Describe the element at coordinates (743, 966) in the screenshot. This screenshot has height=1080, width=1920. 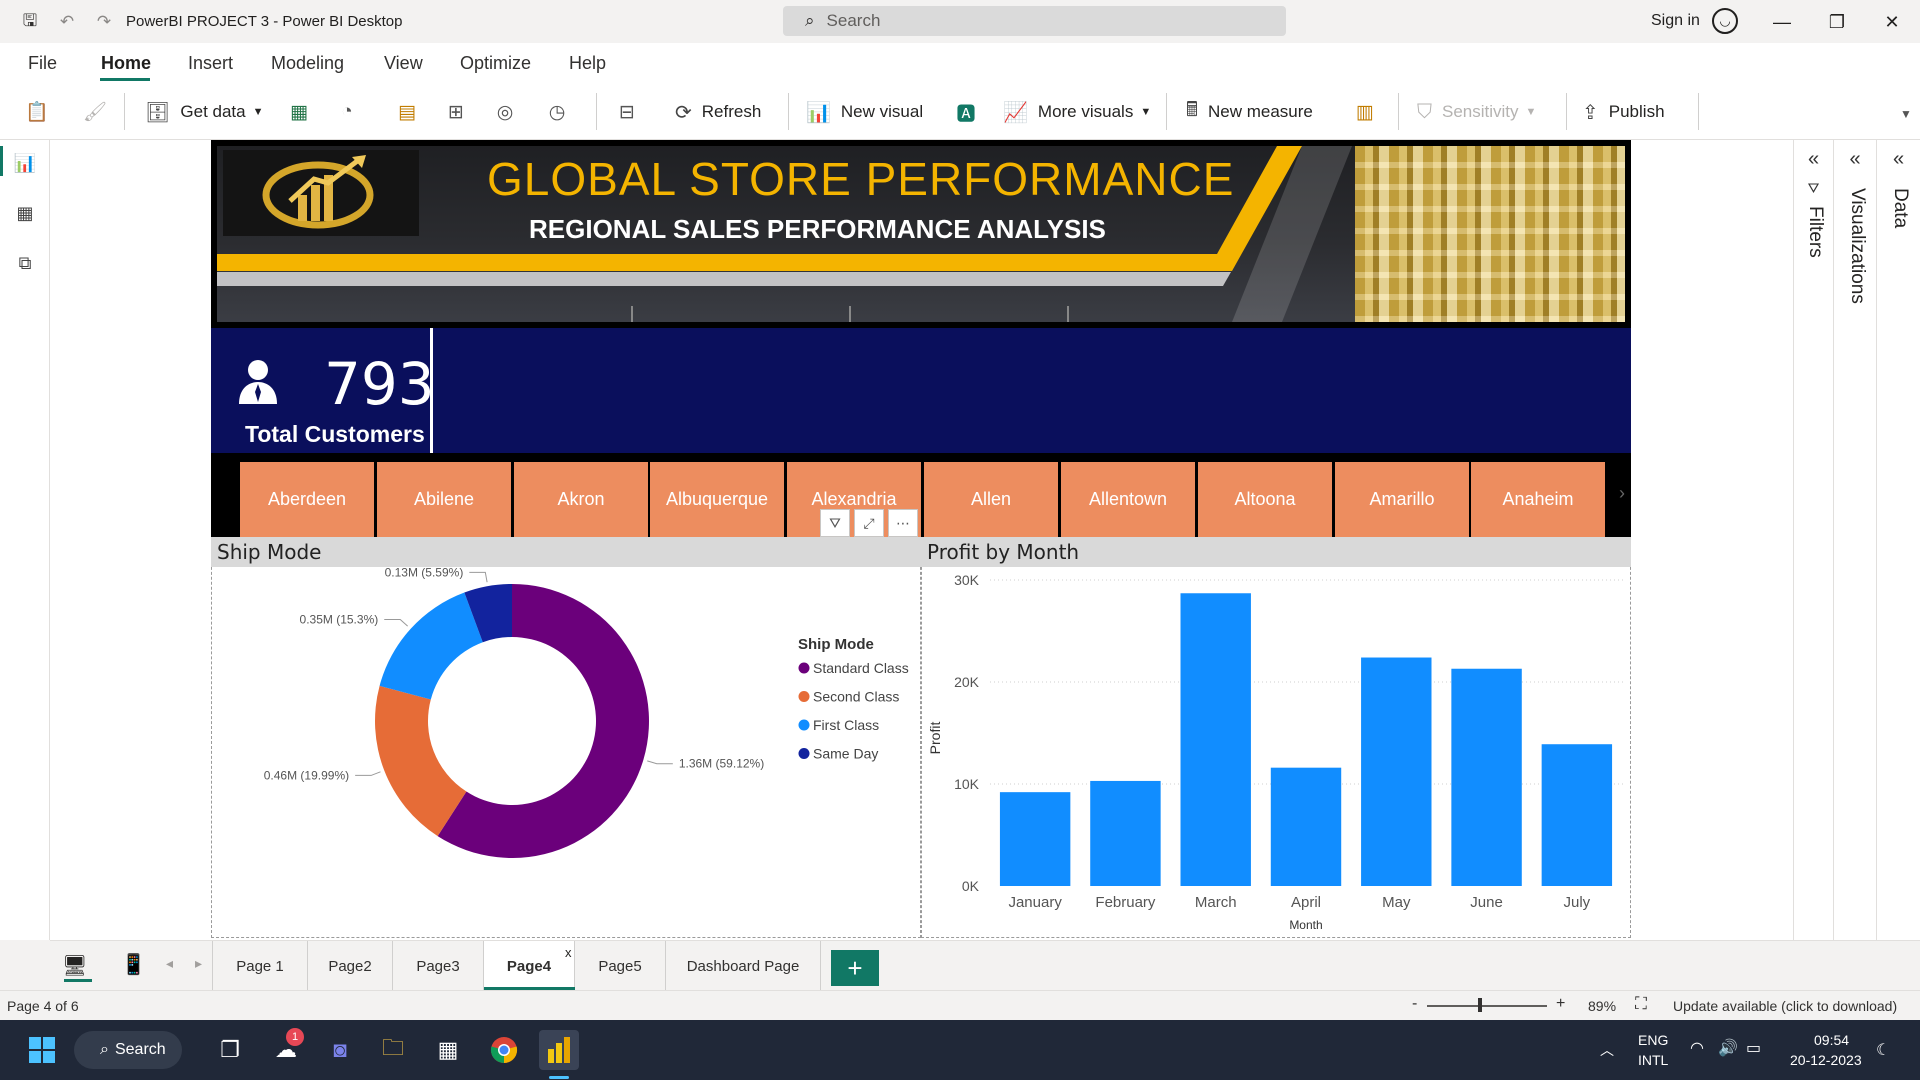
I see `page-tab: Dashboard Page` at that location.